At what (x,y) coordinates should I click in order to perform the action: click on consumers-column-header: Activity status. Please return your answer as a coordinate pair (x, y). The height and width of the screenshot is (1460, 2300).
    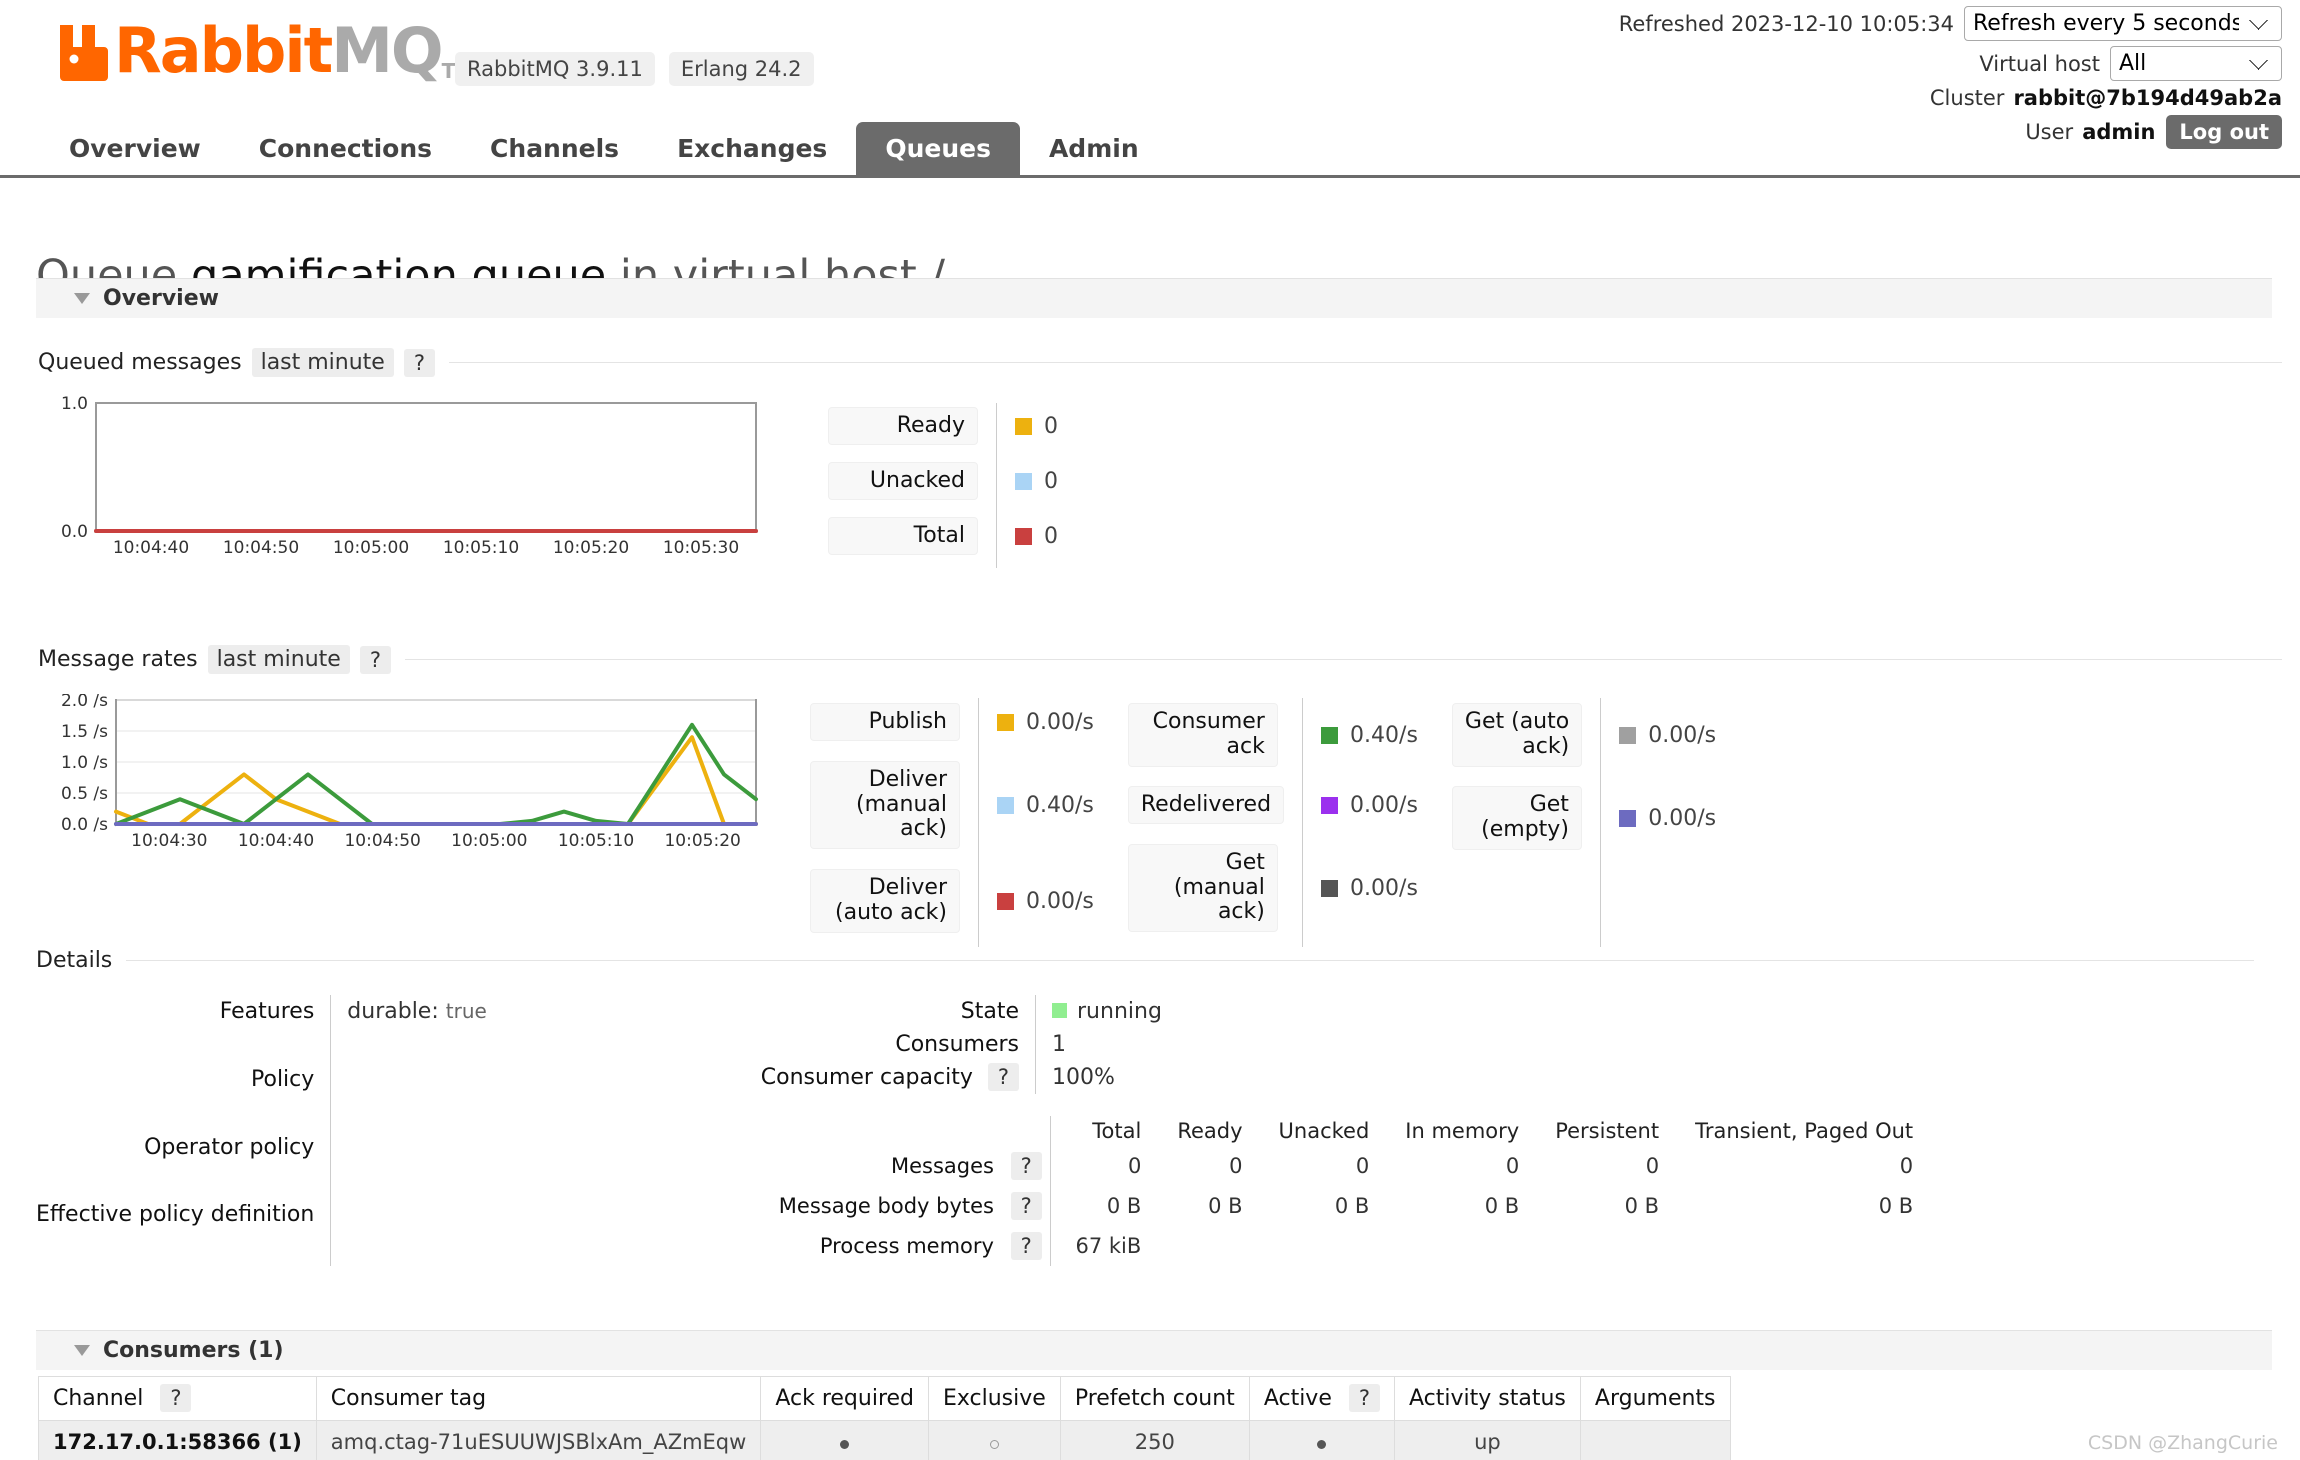
    Looking at the image, I should click on (1487, 1398).